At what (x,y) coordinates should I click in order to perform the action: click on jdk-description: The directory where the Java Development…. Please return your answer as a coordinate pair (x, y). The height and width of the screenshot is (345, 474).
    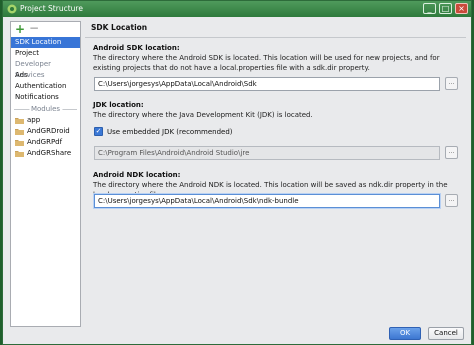
    Looking at the image, I should click on (203, 115).